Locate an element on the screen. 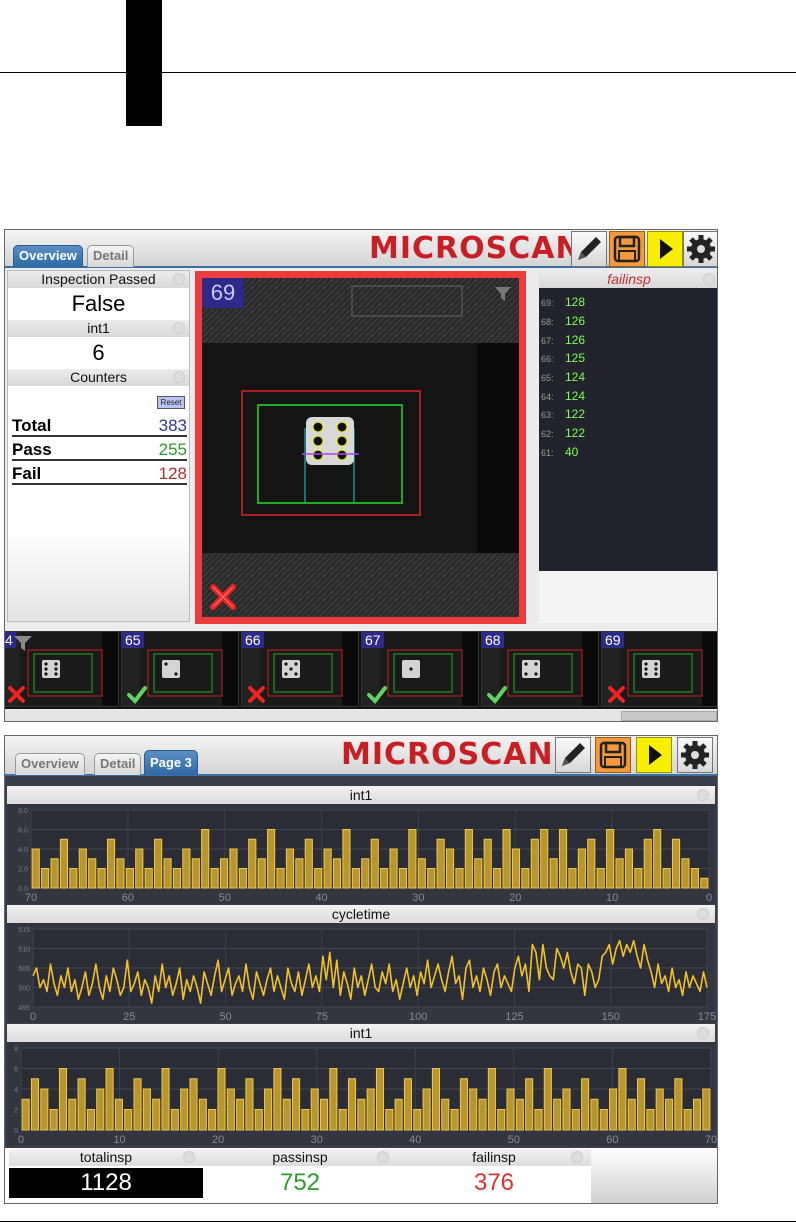 The image size is (796, 1225). int1-value: 6 is located at coordinates (98, 352).